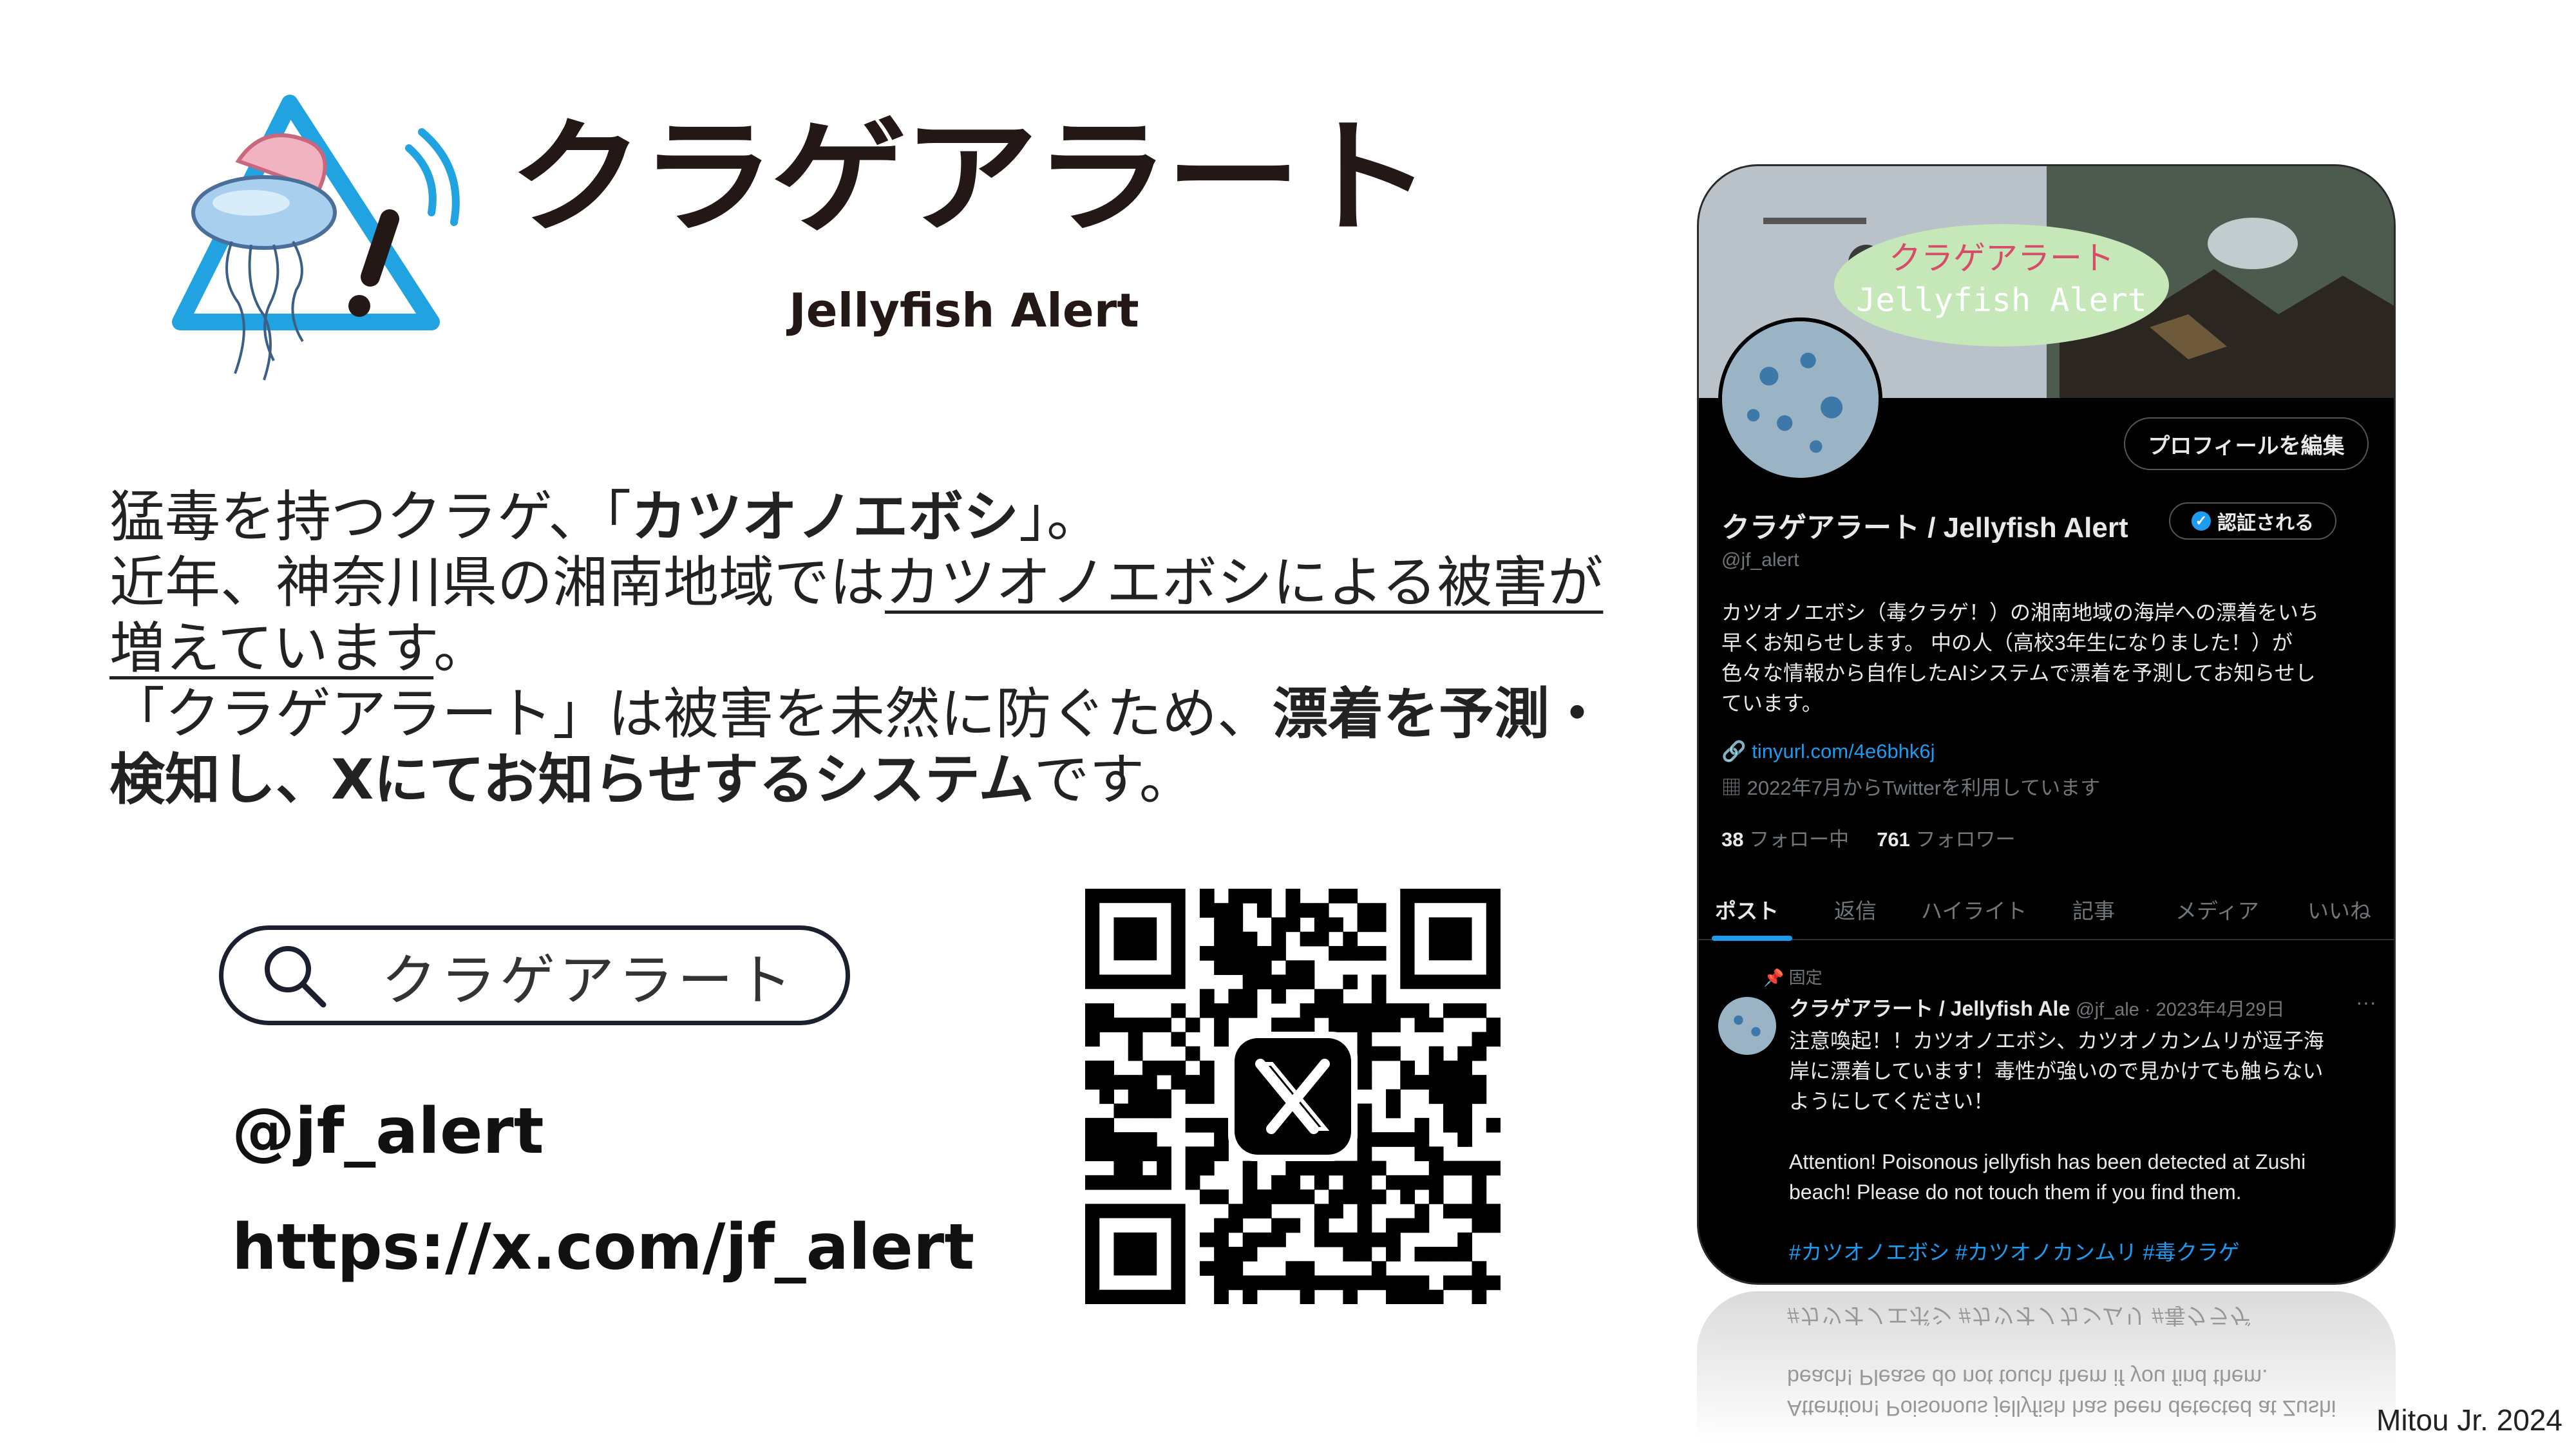 This screenshot has height=1449, width=2576. Describe the element at coordinates (1800, 399) in the screenshot. I see `profile-avatar` at that location.